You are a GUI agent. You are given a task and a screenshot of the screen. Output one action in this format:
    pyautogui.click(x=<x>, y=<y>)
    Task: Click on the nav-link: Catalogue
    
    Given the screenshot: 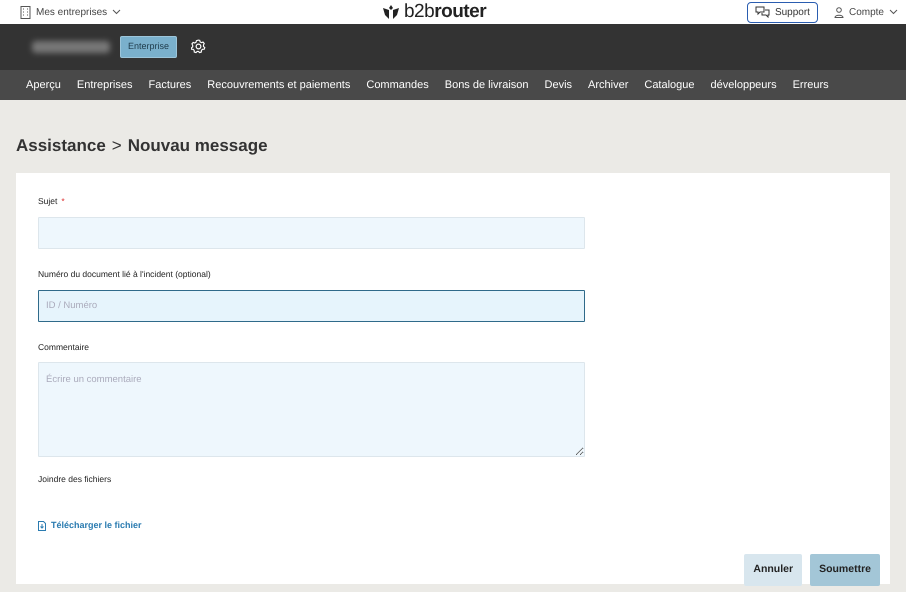 What is the action you would take?
    pyautogui.click(x=669, y=85)
    